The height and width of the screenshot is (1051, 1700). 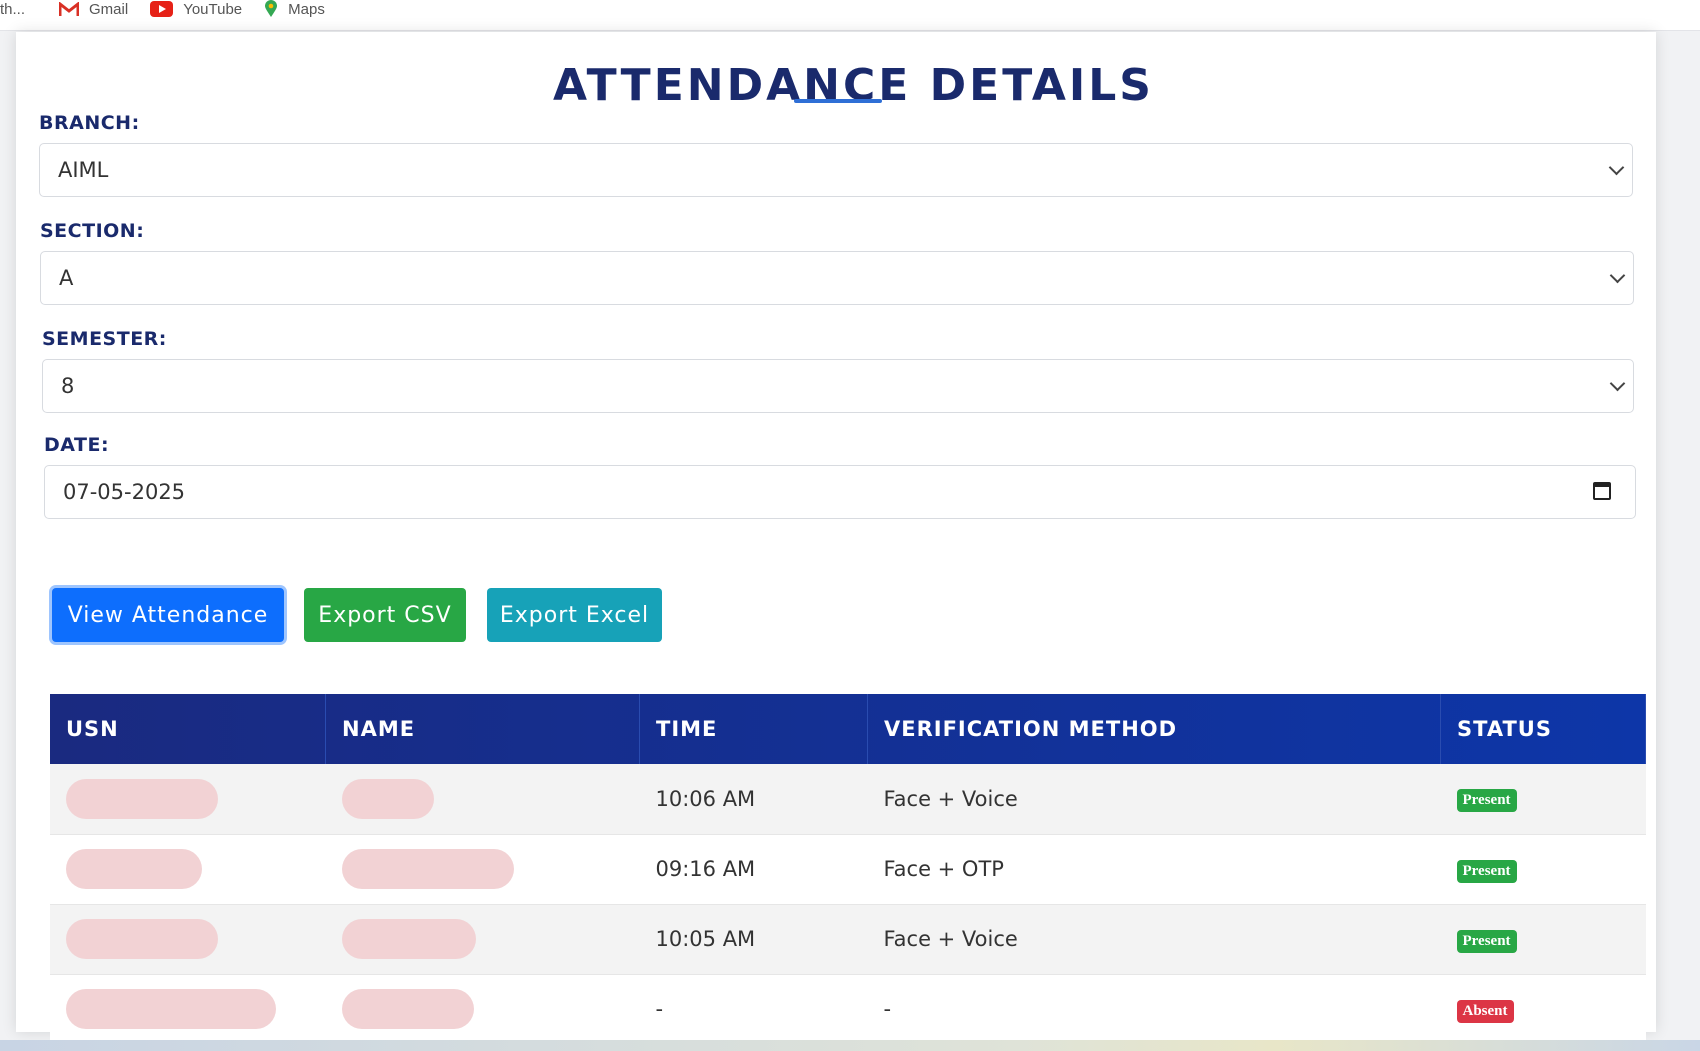 What do you see at coordinates (213, 9) in the screenshot?
I see `bookmark-label: YouTube` at bounding box center [213, 9].